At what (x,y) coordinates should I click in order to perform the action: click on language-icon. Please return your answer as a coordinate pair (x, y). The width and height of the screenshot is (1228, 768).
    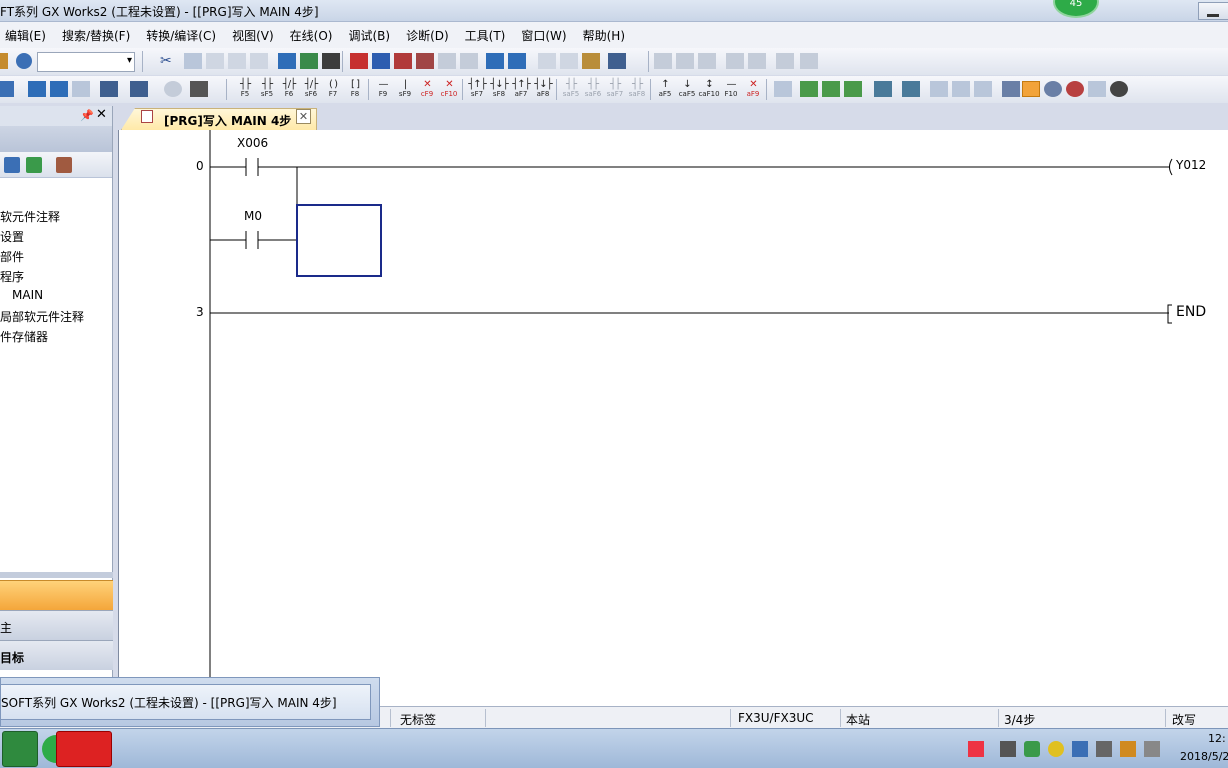
    Looking at the image, I should click on (1080, 749).